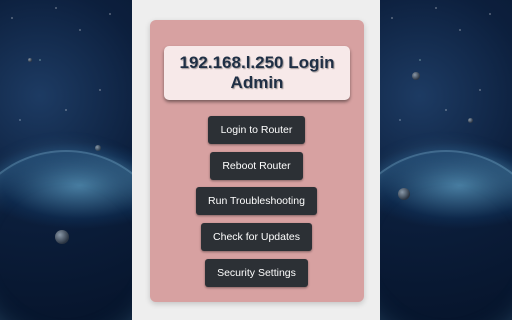  Describe the element at coordinates (256, 273) in the screenshot. I see `security-settings-button: Security Settings` at that location.